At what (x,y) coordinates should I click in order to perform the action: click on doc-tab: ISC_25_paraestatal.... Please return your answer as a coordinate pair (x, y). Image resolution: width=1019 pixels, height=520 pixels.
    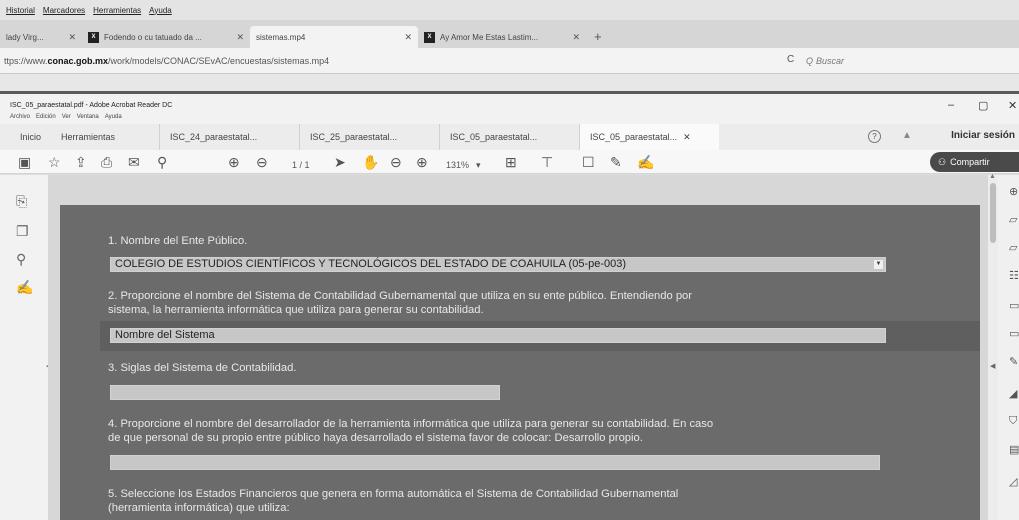
    Looking at the image, I should click on (369, 137).